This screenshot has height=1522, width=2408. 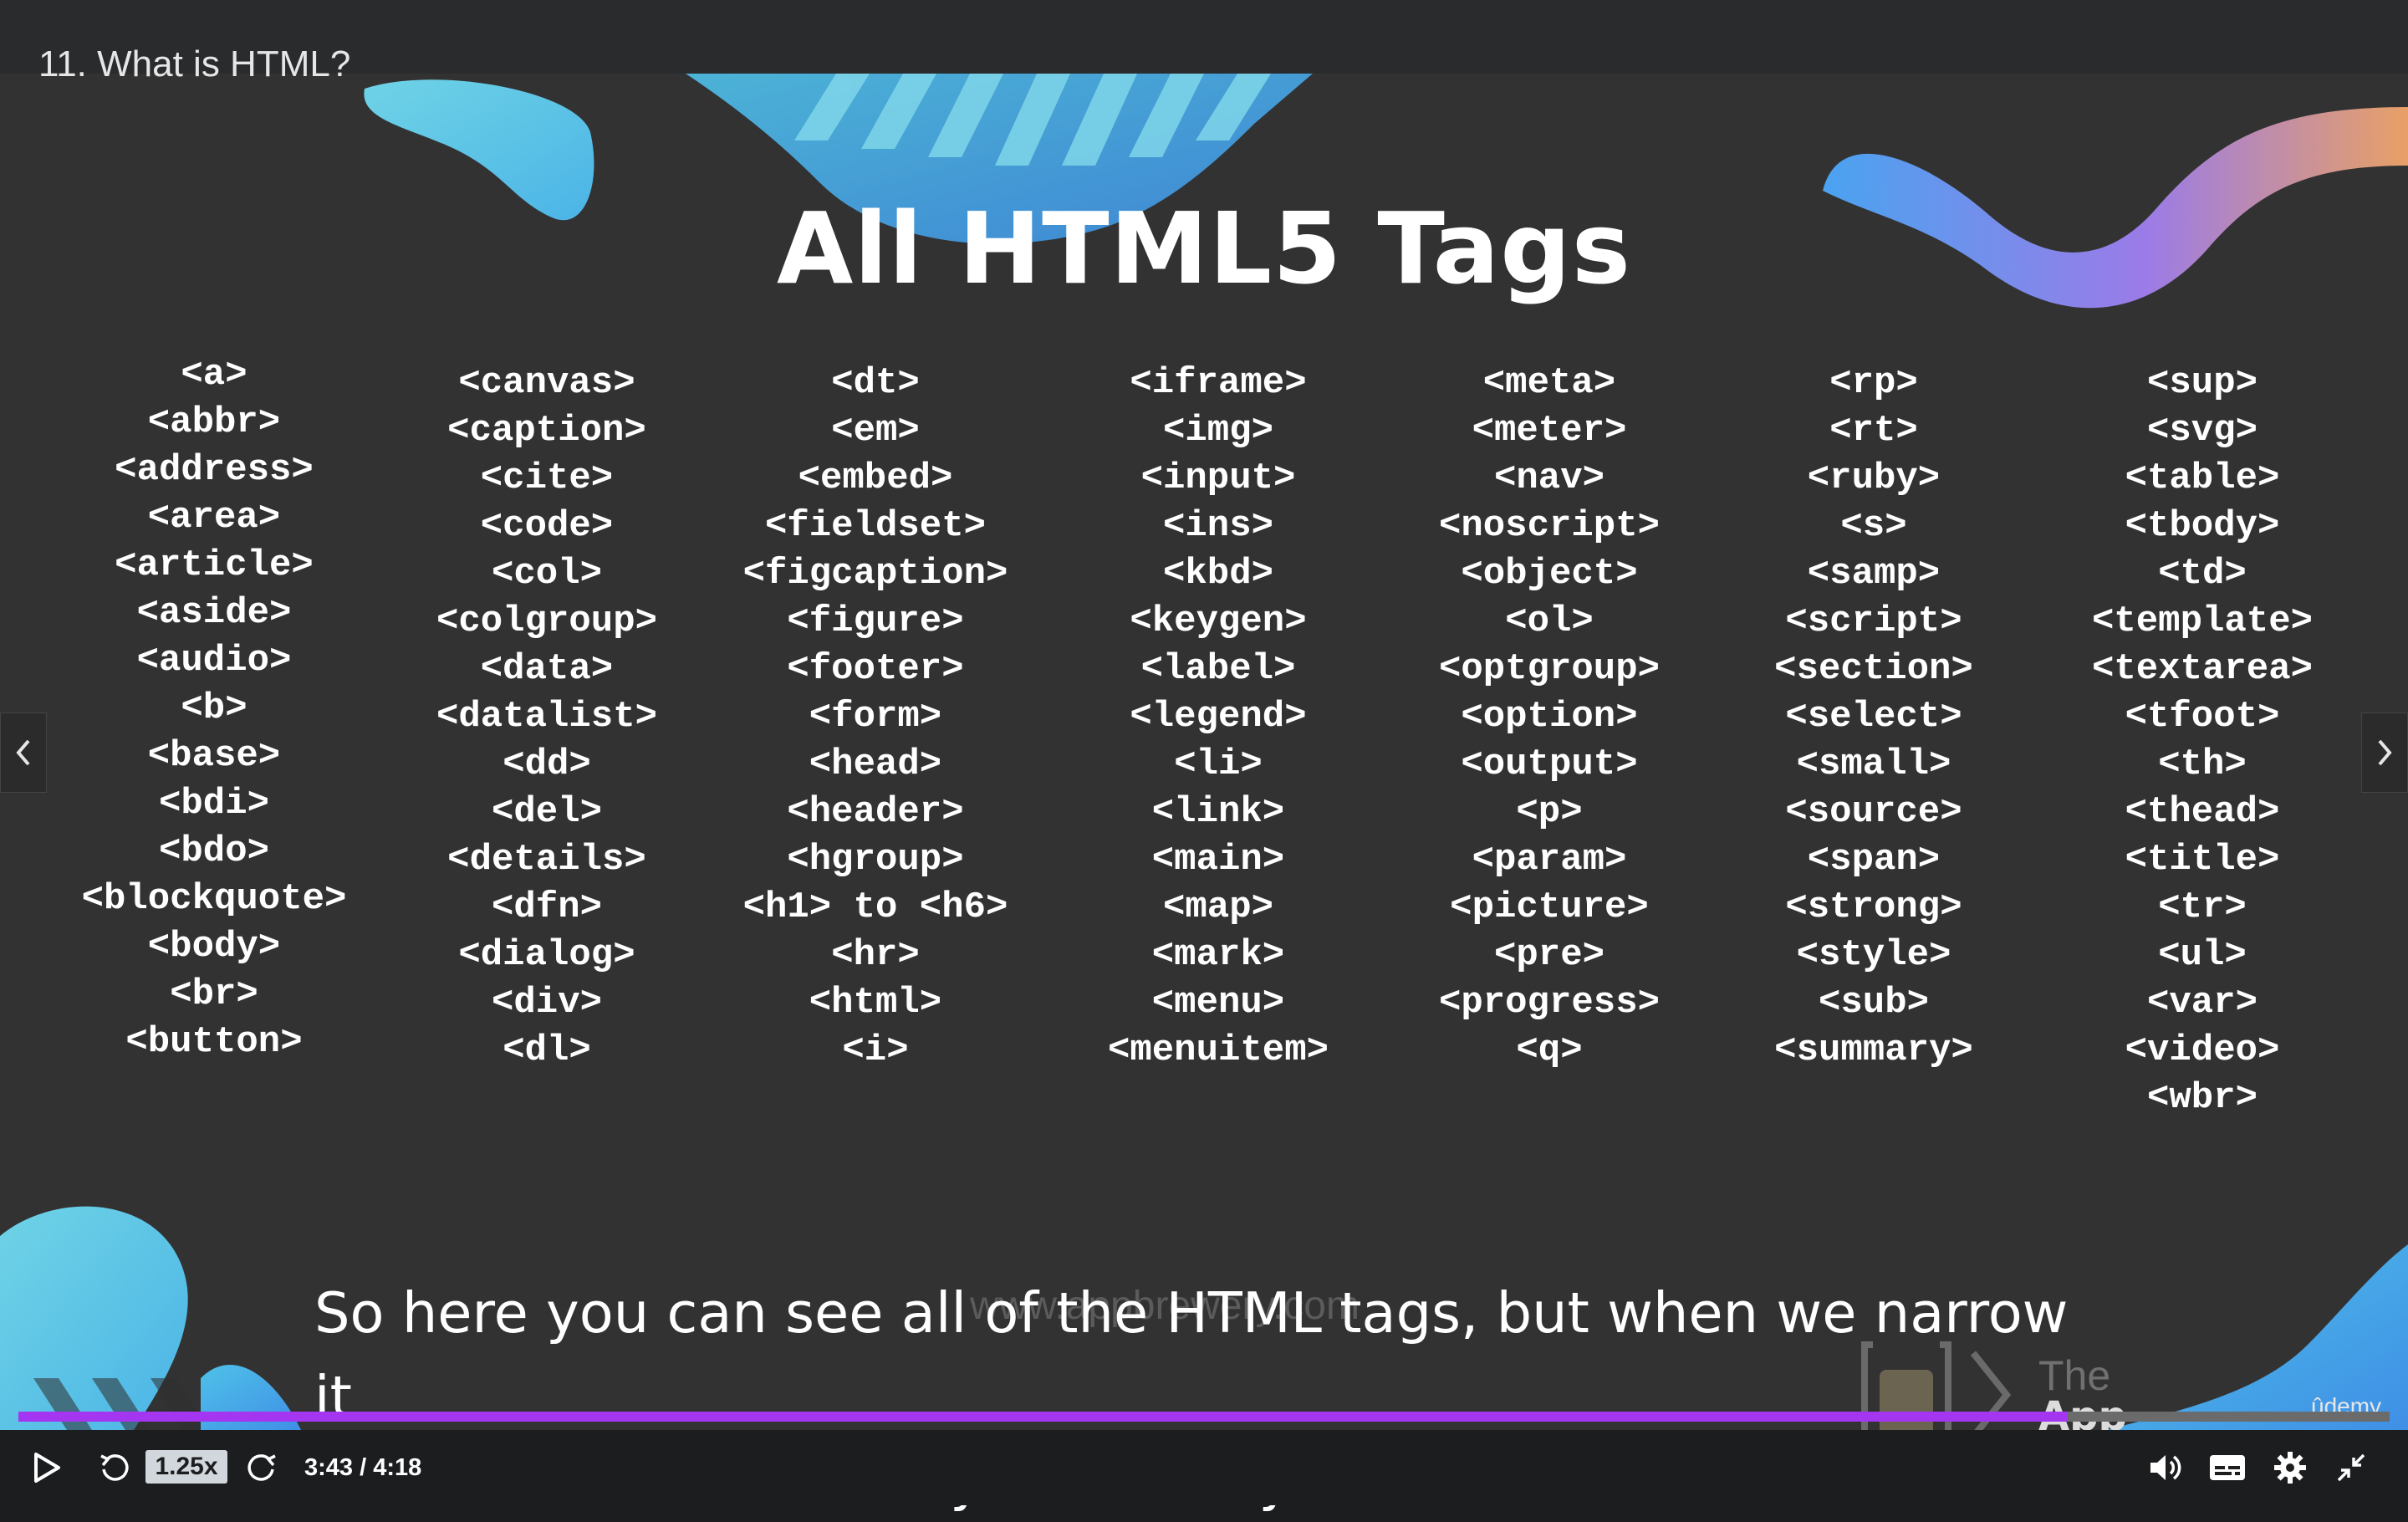 I want to click on slide-title: All HTML5 Tags, so click(x=1204, y=248).